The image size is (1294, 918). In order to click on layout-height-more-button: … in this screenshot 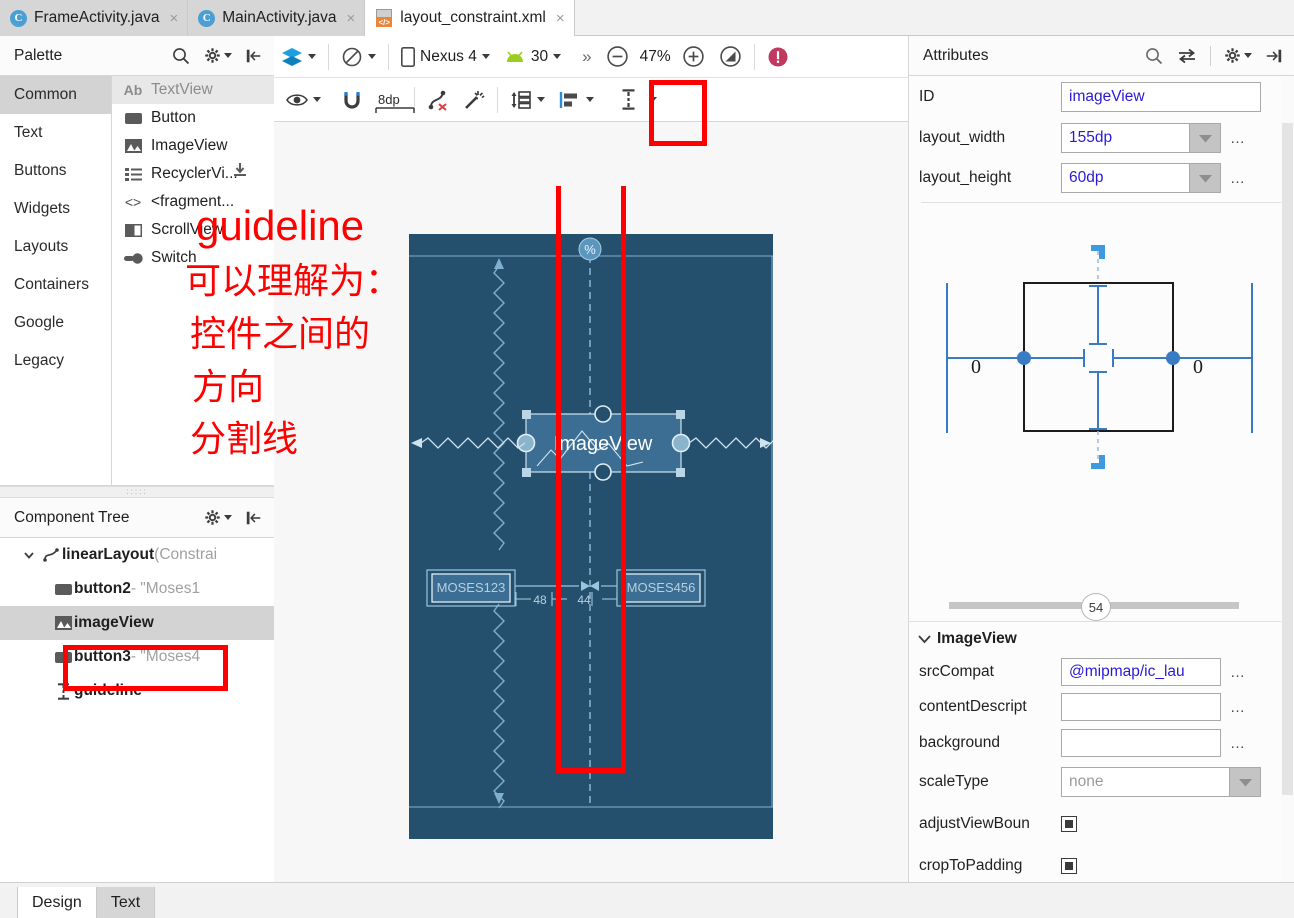, I will do `click(1238, 178)`.